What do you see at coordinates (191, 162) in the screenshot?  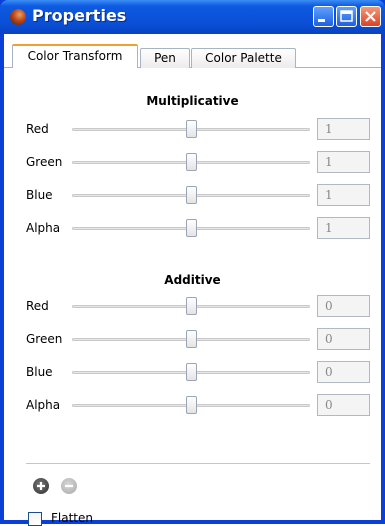 I see `multiplicative-green-slider-thumb` at bounding box center [191, 162].